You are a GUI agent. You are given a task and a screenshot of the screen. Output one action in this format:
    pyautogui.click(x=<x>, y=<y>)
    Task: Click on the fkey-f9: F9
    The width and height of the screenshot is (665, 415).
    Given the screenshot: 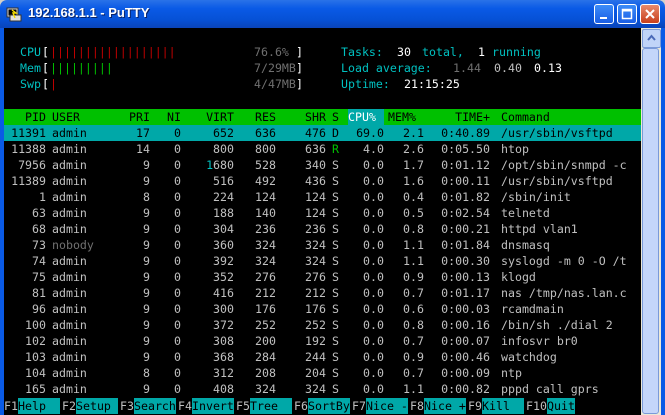 What is the action you would take?
    pyautogui.click(x=475, y=406)
    